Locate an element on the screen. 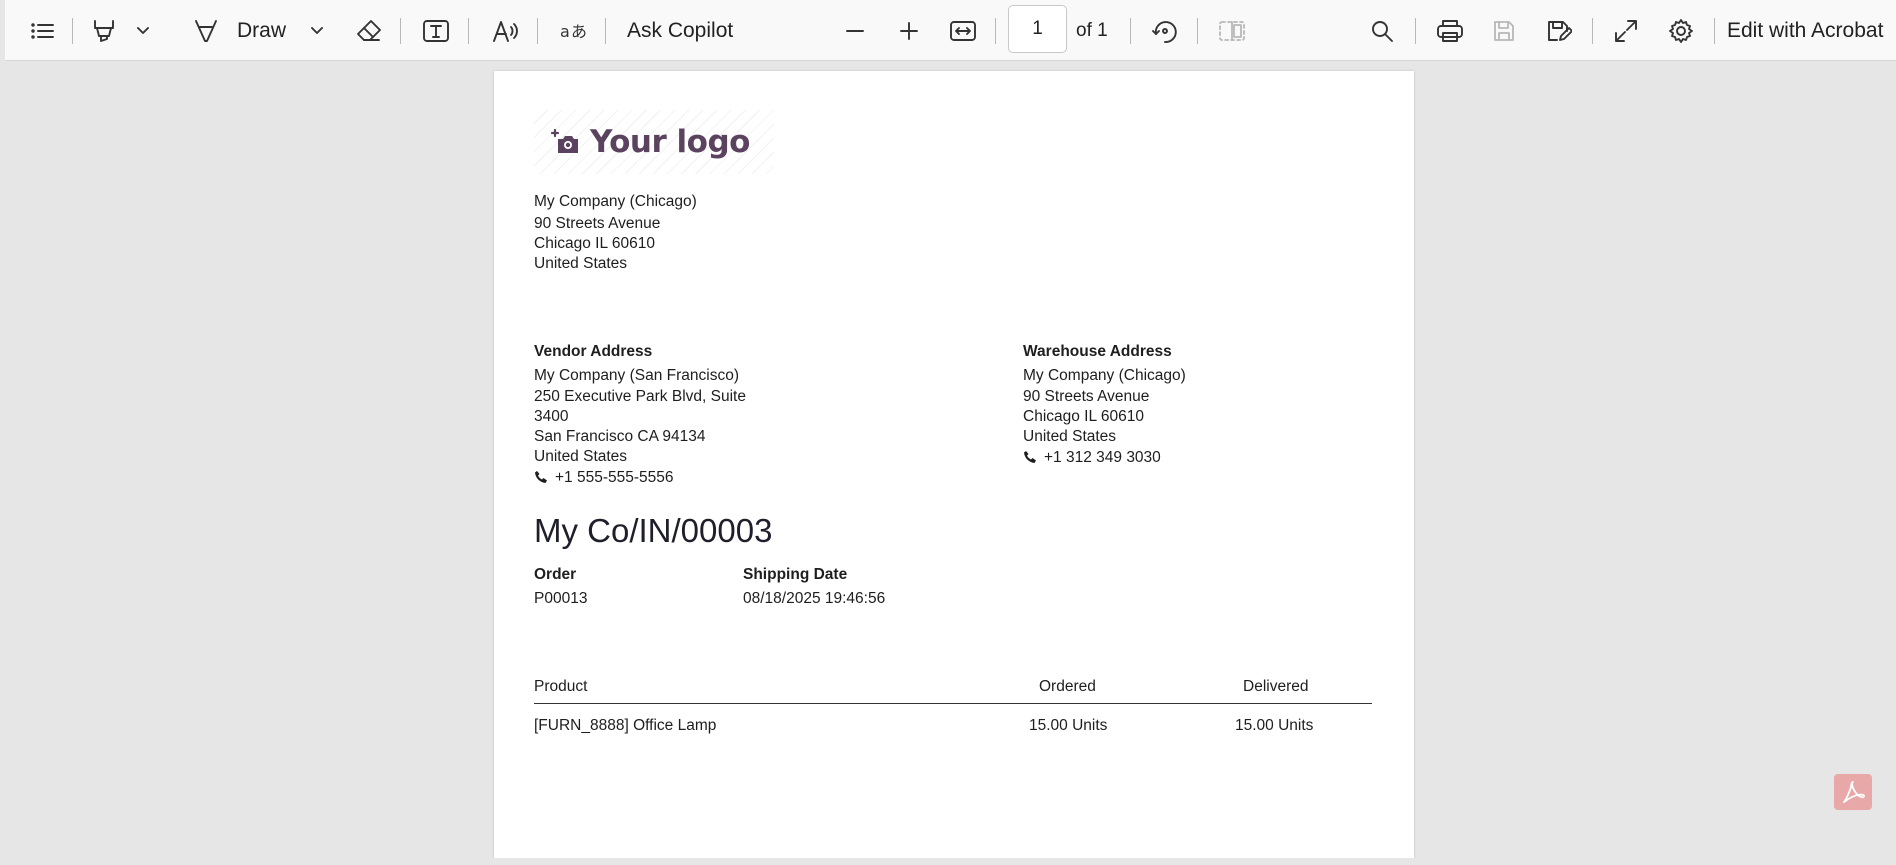 The height and width of the screenshot is (865, 1896). save-as-icon is located at coordinates (1560, 30).